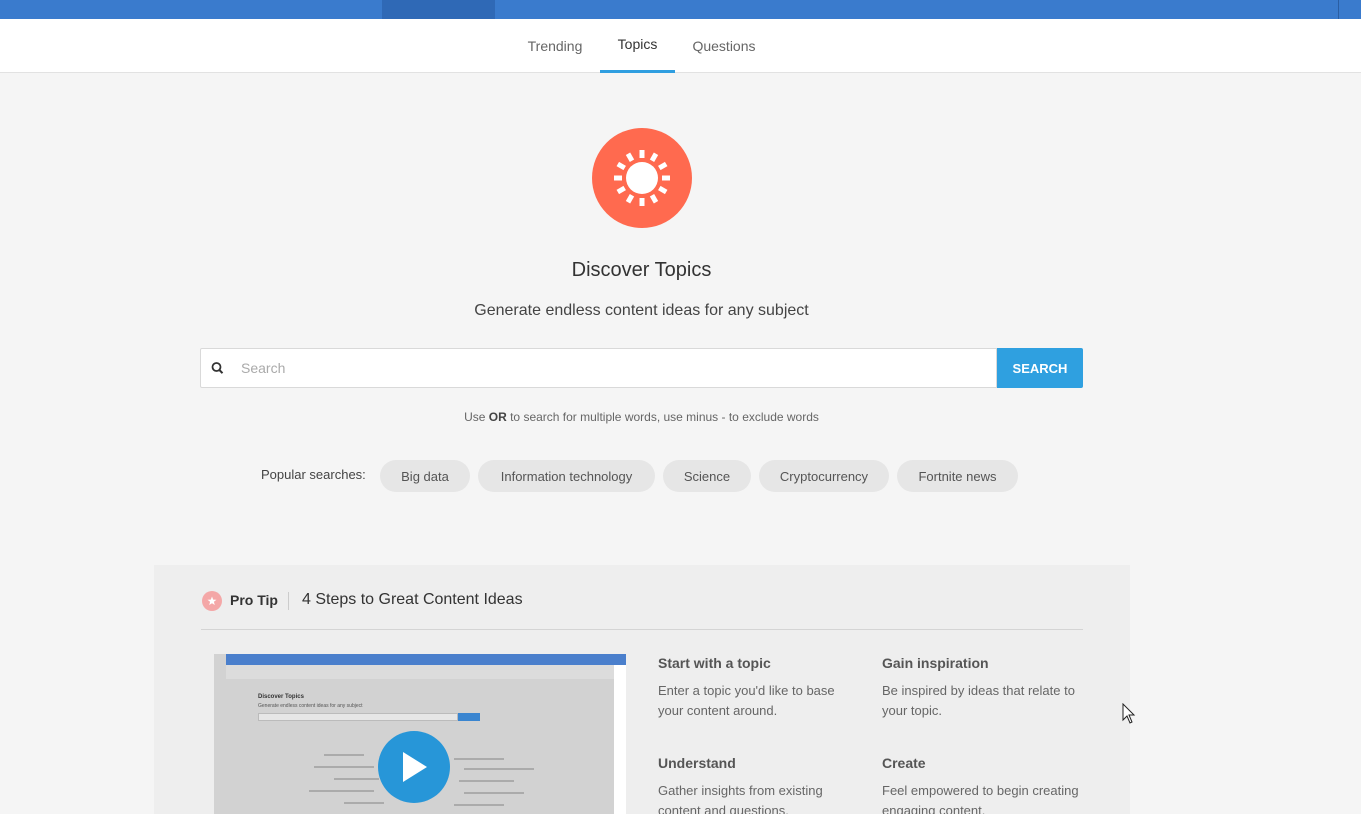  I want to click on tab-questions-label: Questions, so click(724, 45).